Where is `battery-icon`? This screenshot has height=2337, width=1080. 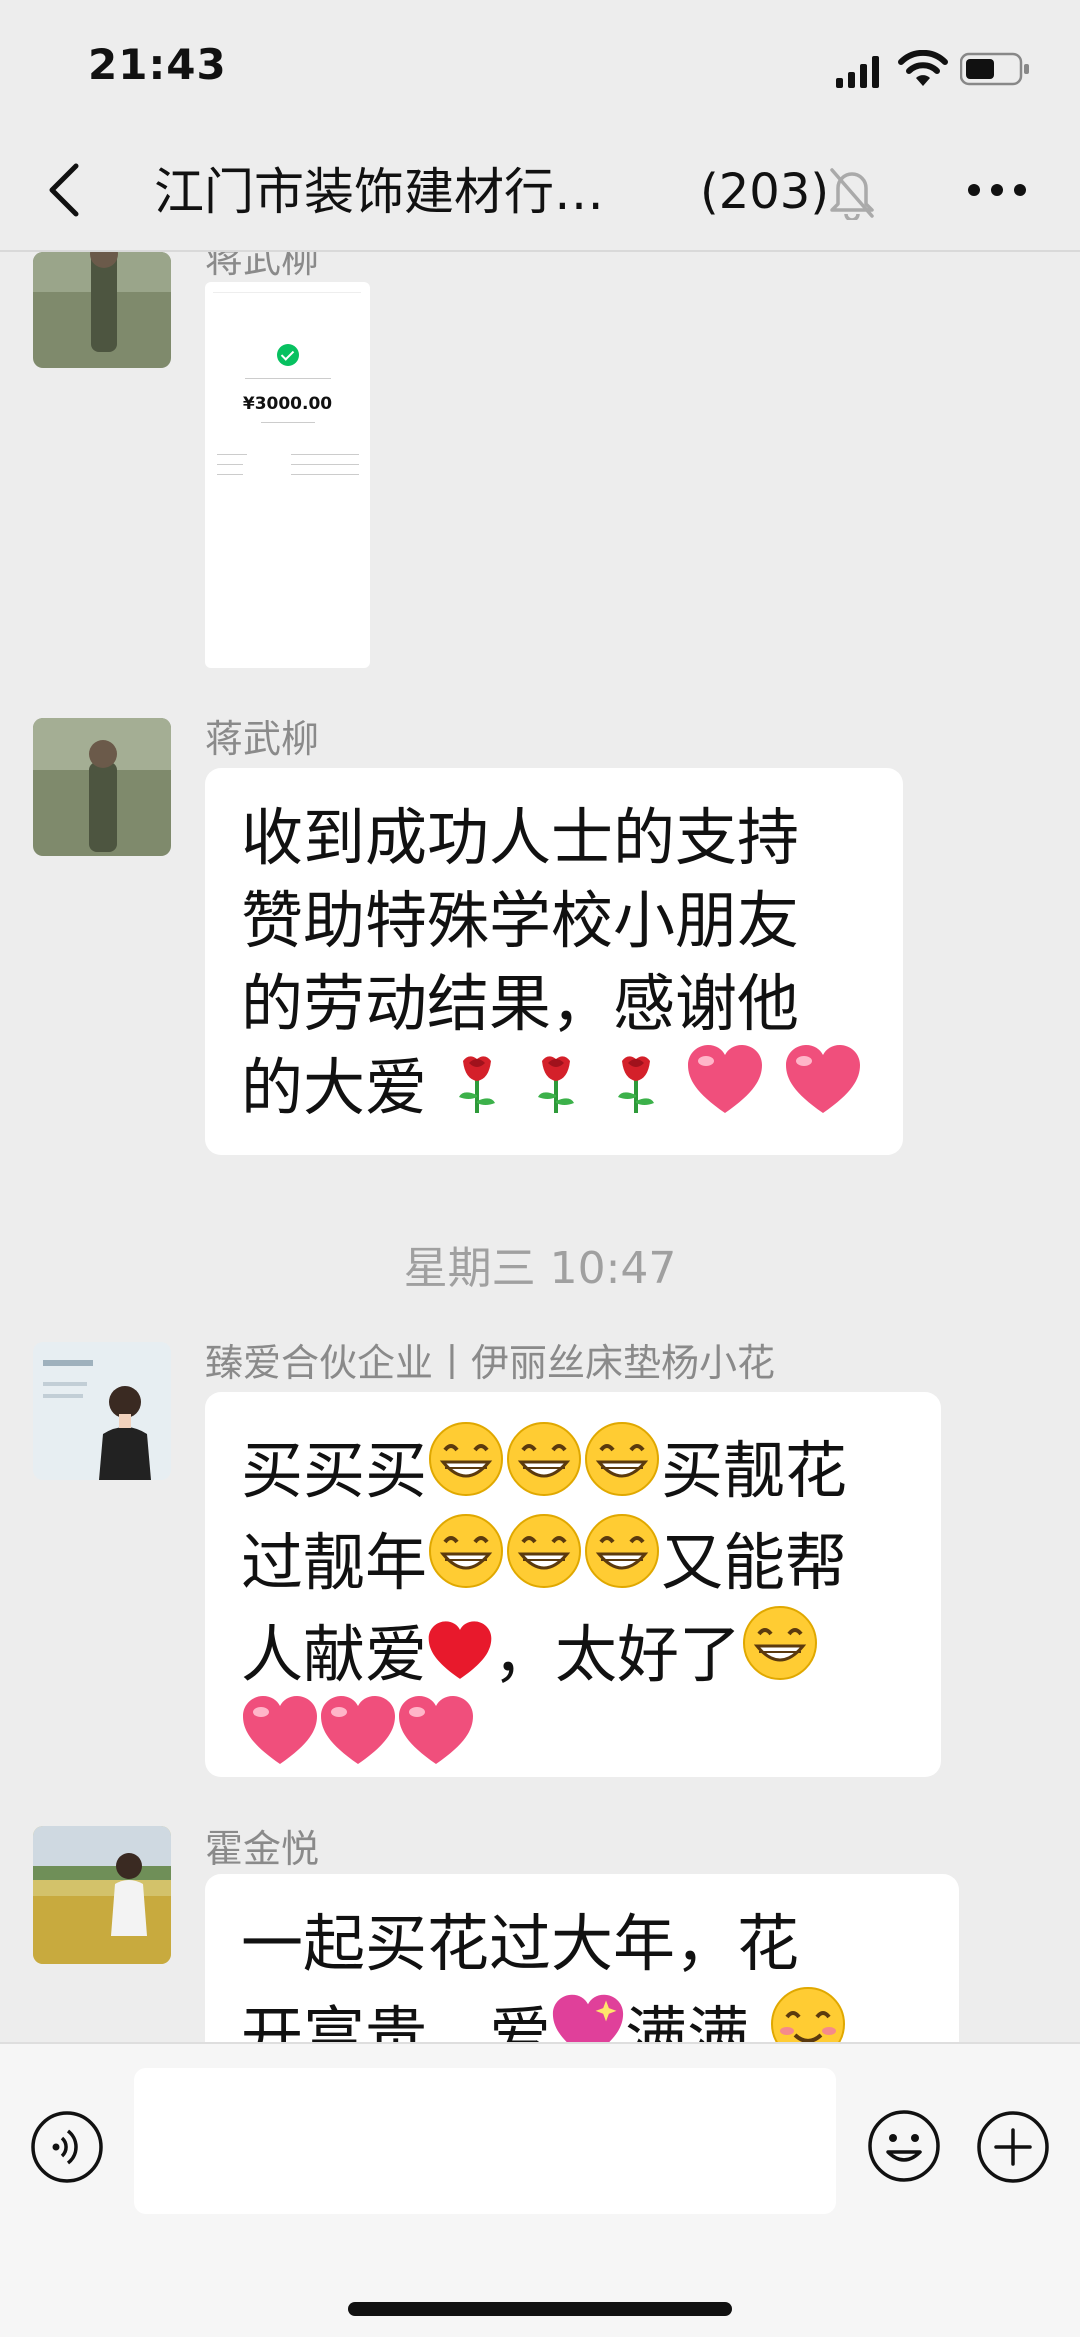 battery-icon is located at coordinates (994, 69).